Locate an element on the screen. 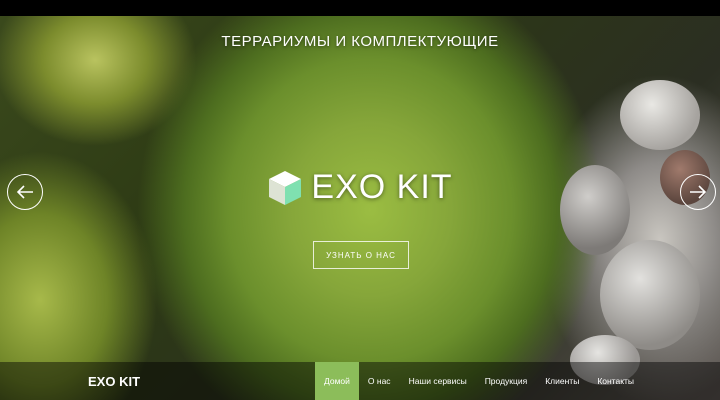 This screenshot has width=720, height=400. logo: EXO KIT is located at coordinates (360, 187).